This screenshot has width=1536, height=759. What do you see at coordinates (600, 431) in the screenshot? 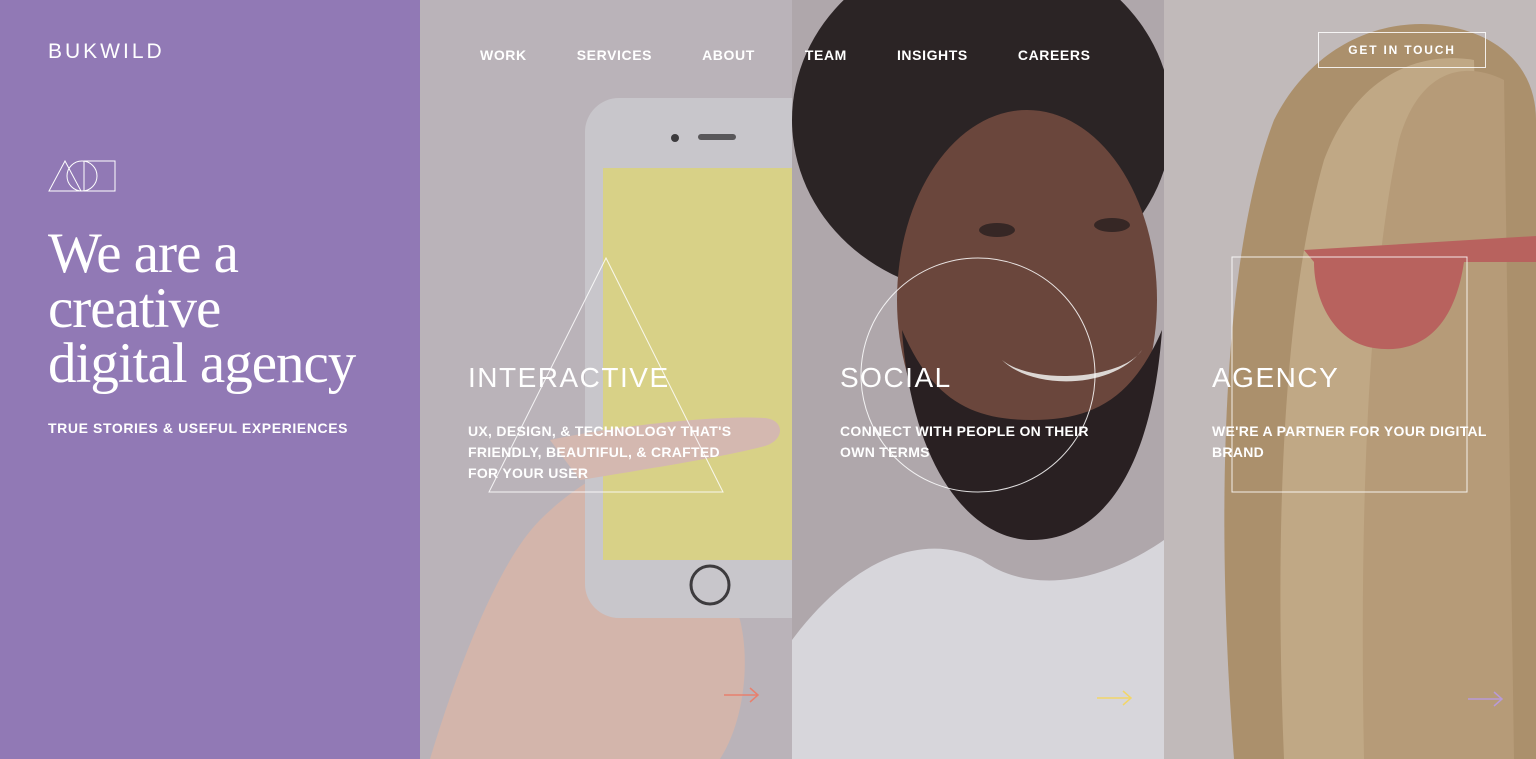
I see `panel-description-line: UX, DESIGN, & TECHNOLOGY THAT'S` at bounding box center [600, 431].